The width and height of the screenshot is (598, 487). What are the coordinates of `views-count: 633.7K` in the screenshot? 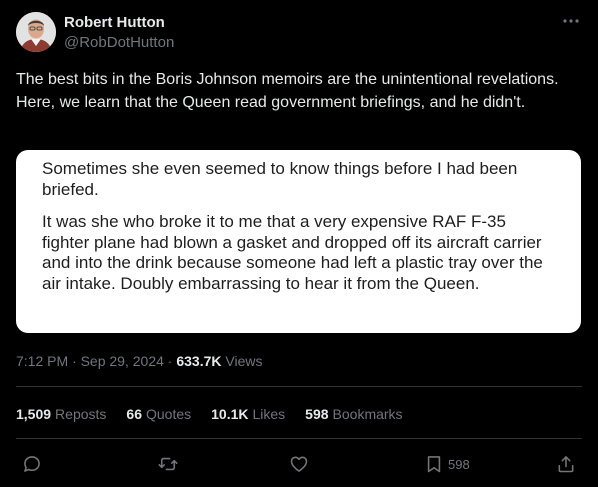 It's located at (199, 361).